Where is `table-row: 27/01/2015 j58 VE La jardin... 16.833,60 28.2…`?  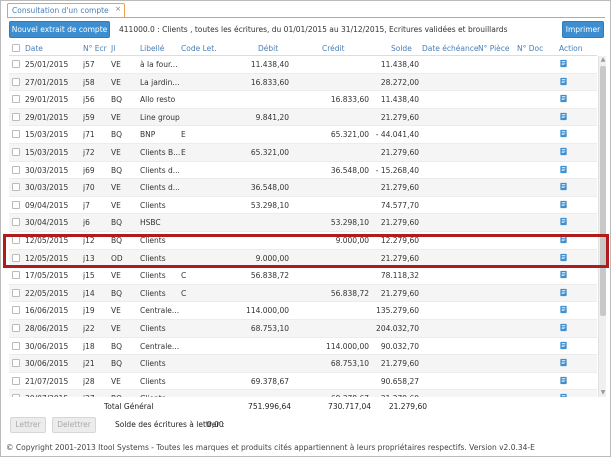
table-row: 27/01/2015 j58 VE La jardin... 16.833,60 28.2… is located at coordinates (303, 82).